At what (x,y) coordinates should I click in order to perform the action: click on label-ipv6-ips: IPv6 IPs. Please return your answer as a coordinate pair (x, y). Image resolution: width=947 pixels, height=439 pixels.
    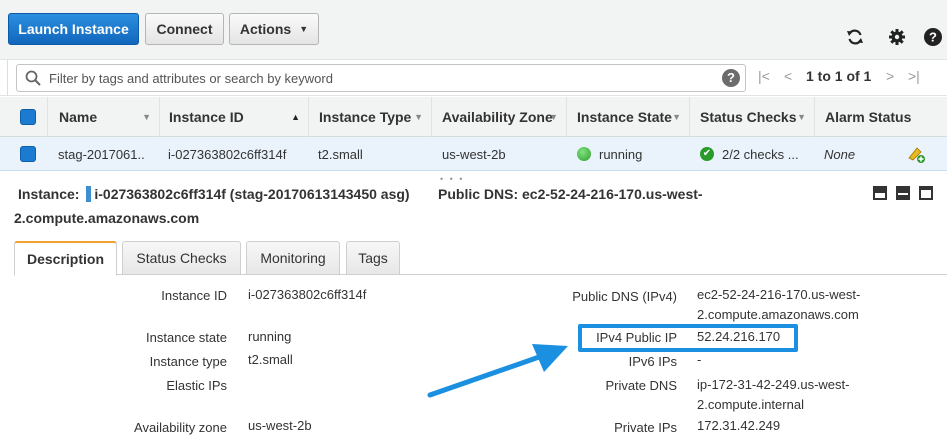
    Looking at the image, I should click on (652, 361).